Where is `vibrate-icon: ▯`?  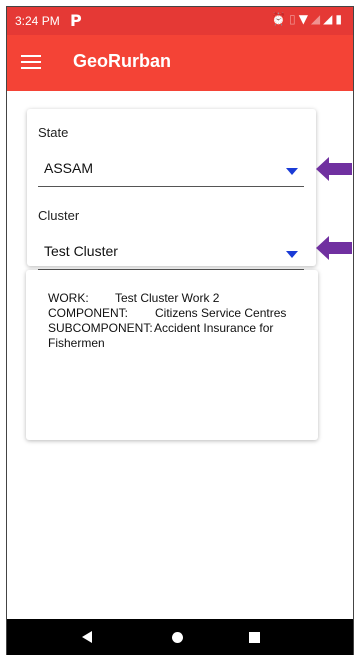 vibrate-icon: ▯ is located at coordinates (294, 19).